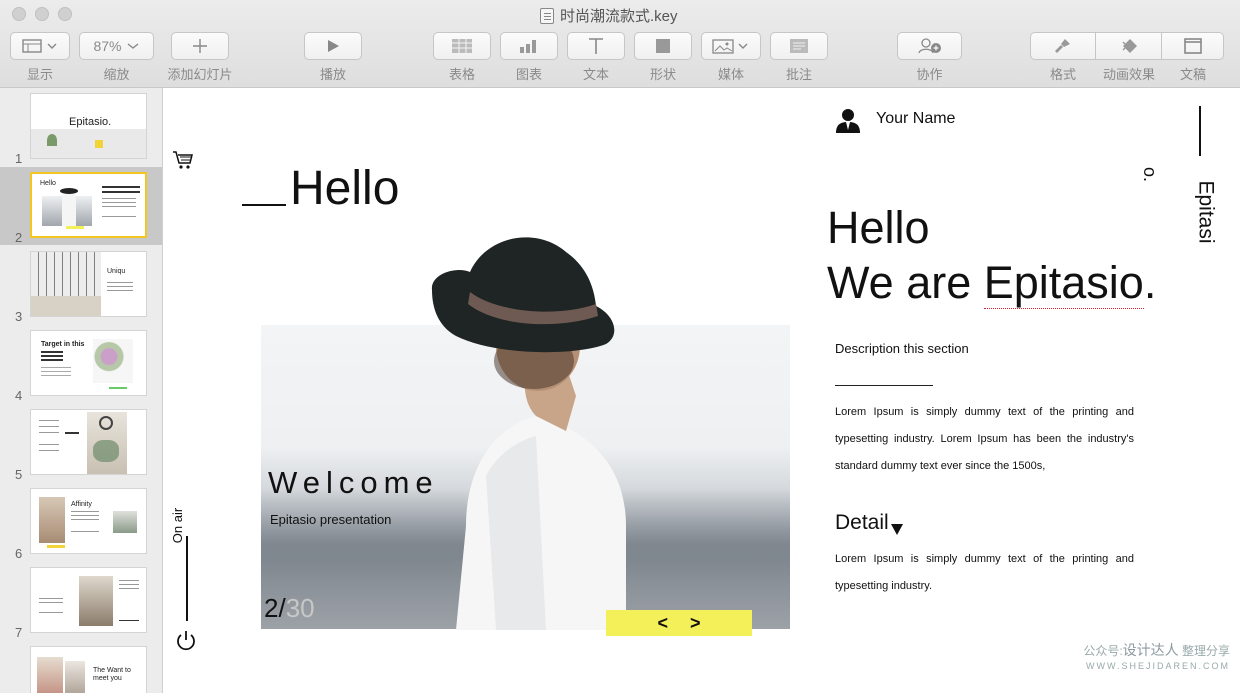  Describe the element at coordinates (183, 160) in the screenshot. I see `shopping-cart-icon` at that location.